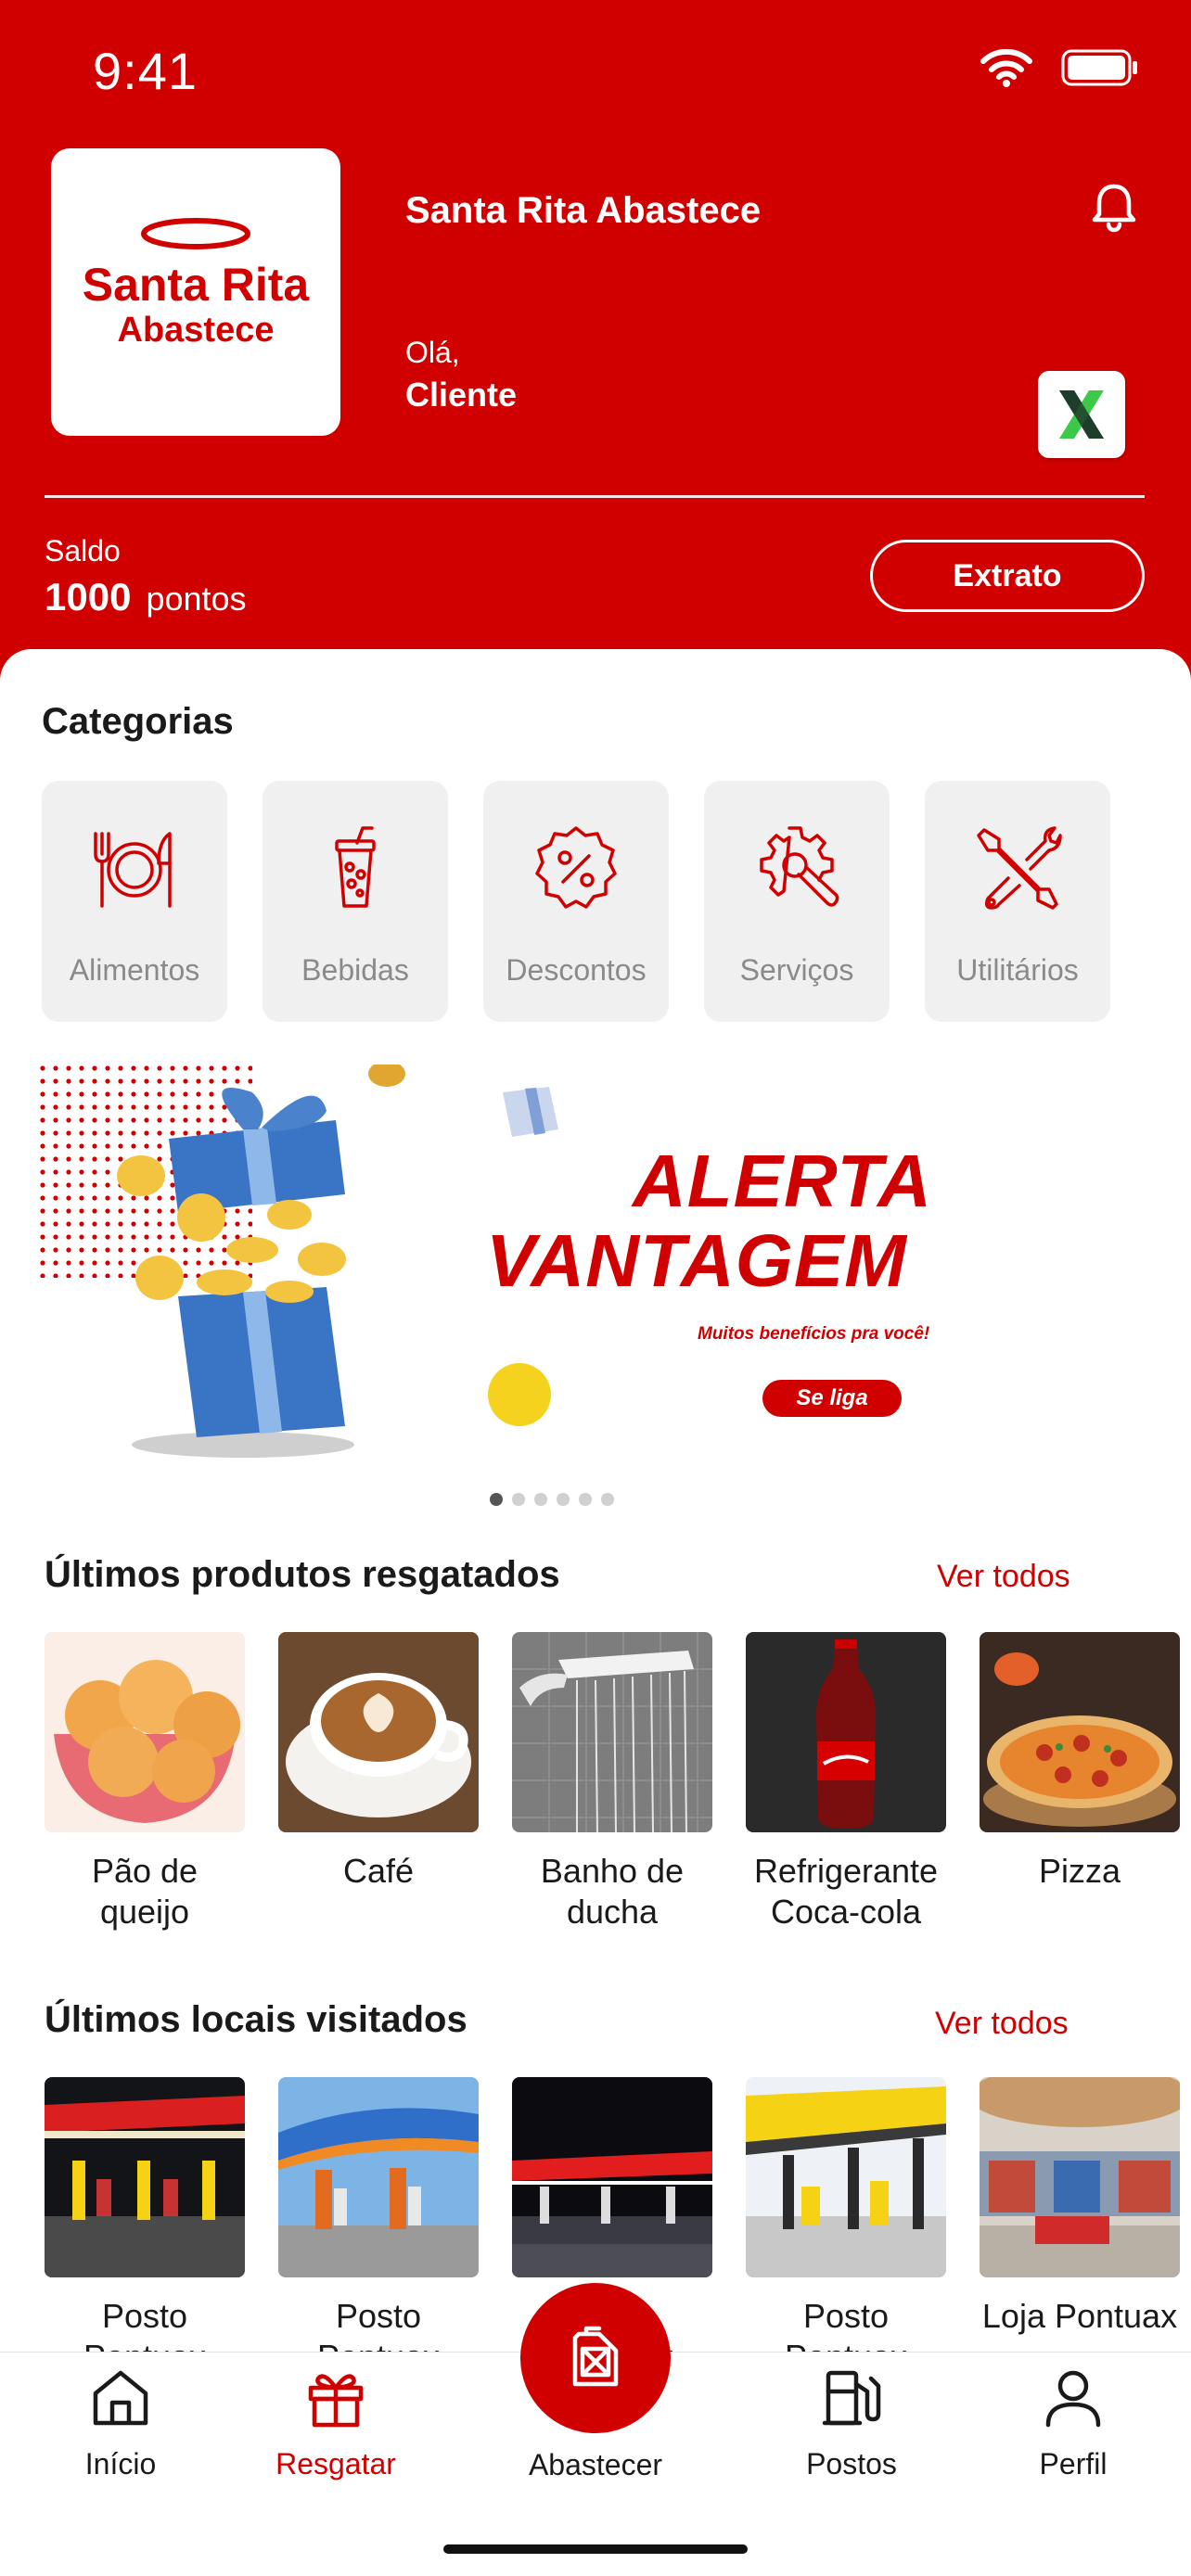 Image resolution: width=1191 pixels, height=2576 pixels. I want to click on brand-logo: Santa Rita Abastece, so click(196, 292).